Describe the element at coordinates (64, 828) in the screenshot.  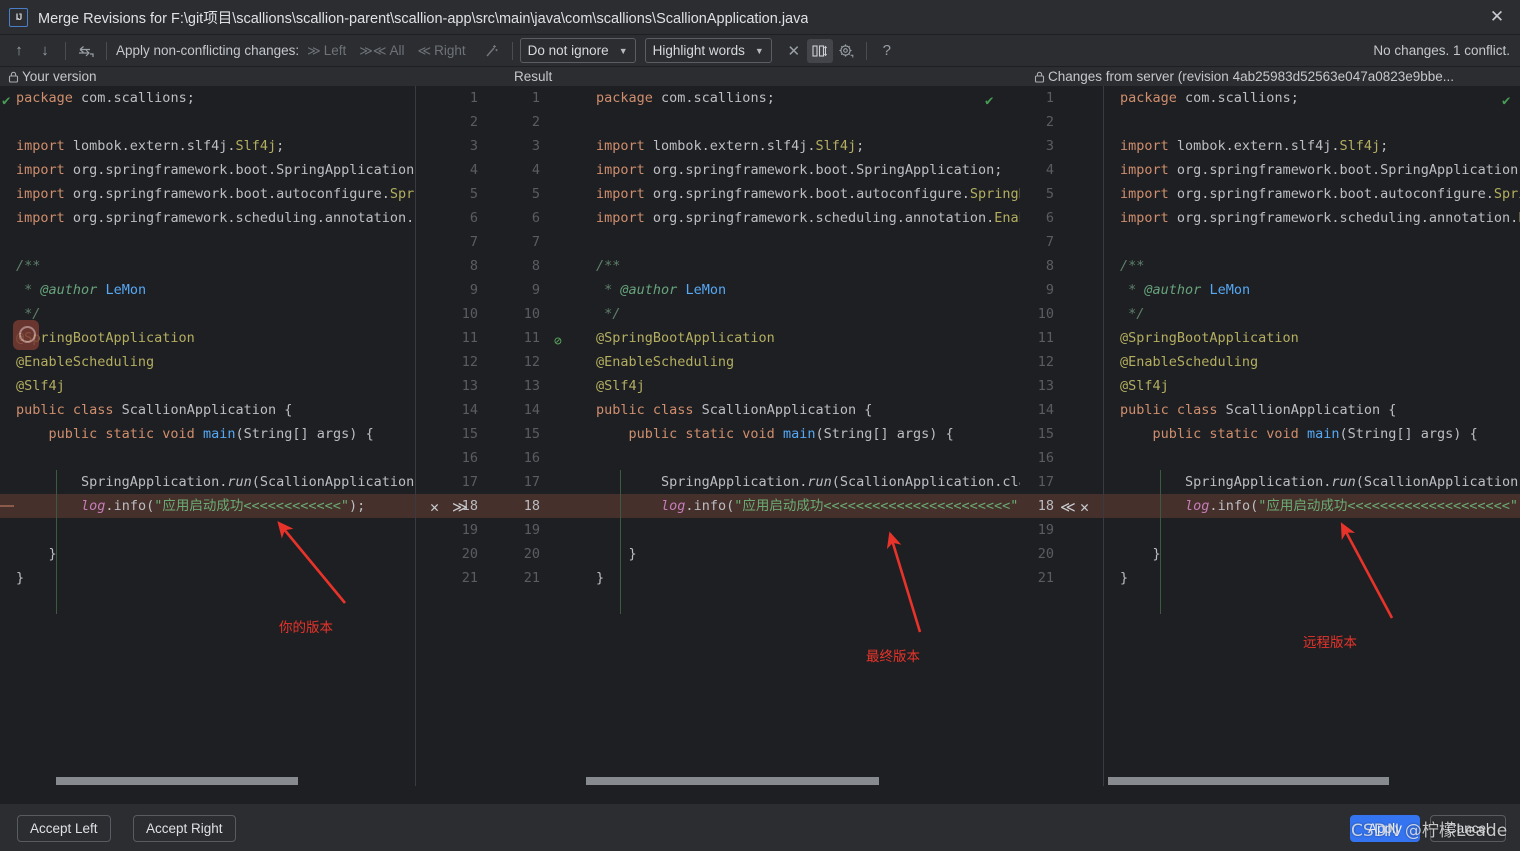
I see `accept-left-button: Accept Left` at that location.